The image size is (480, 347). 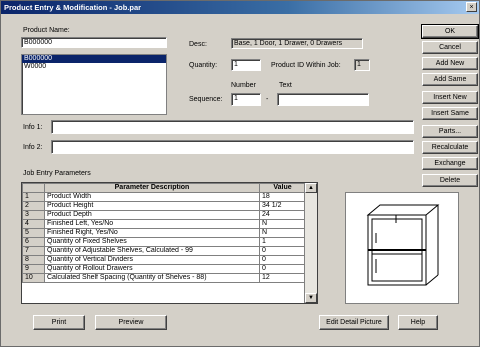 What do you see at coordinates (450, 113) in the screenshot?
I see `insert-same-button: Insert Same` at bounding box center [450, 113].